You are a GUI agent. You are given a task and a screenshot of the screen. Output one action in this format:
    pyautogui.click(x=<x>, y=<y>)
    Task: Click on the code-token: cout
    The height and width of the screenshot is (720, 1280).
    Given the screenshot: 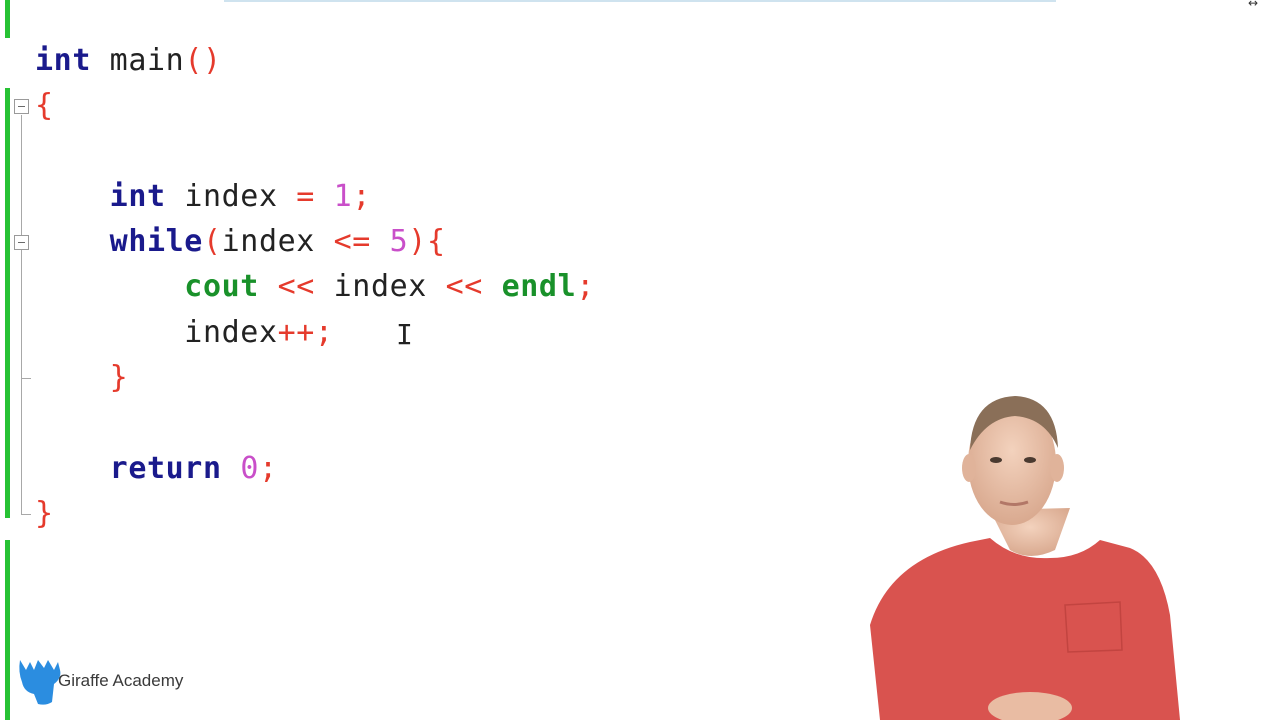 What is the action you would take?
    pyautogui.click(x=221, y=287)
    